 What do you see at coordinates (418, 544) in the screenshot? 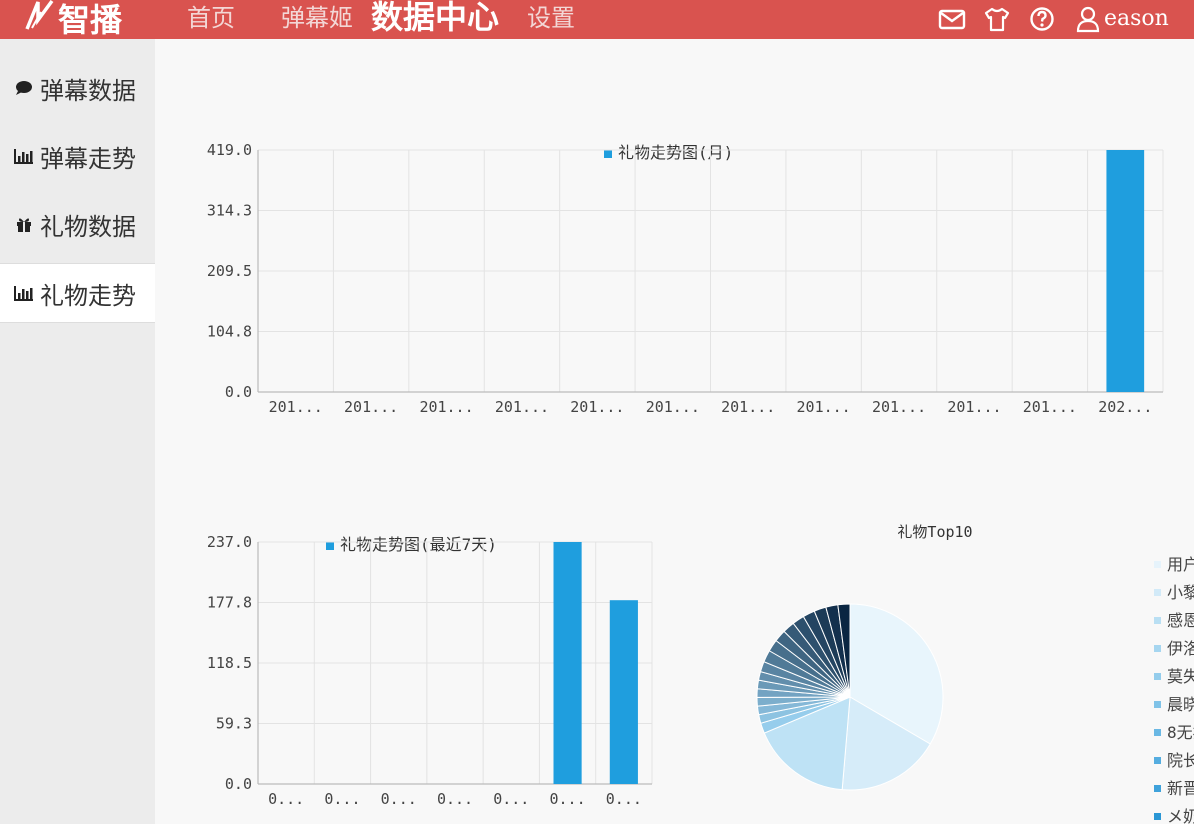
I see `legend-label: 礼物走势图(最近7天)` at bounding box center [418, 544].